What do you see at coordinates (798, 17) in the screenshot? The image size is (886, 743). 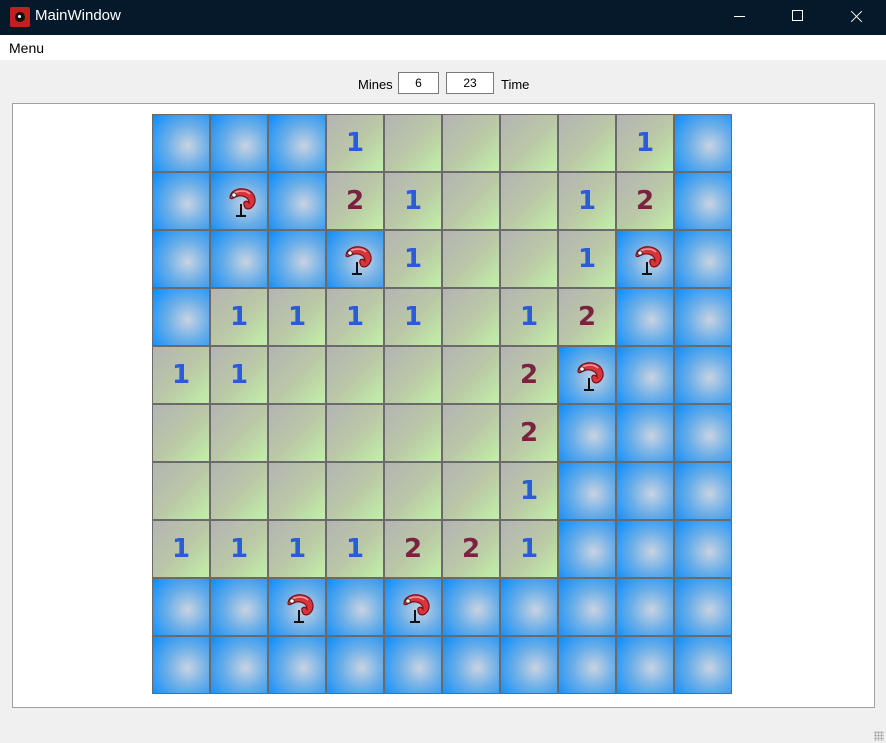 I see `maximize-button` at bounding box center [798, 17].